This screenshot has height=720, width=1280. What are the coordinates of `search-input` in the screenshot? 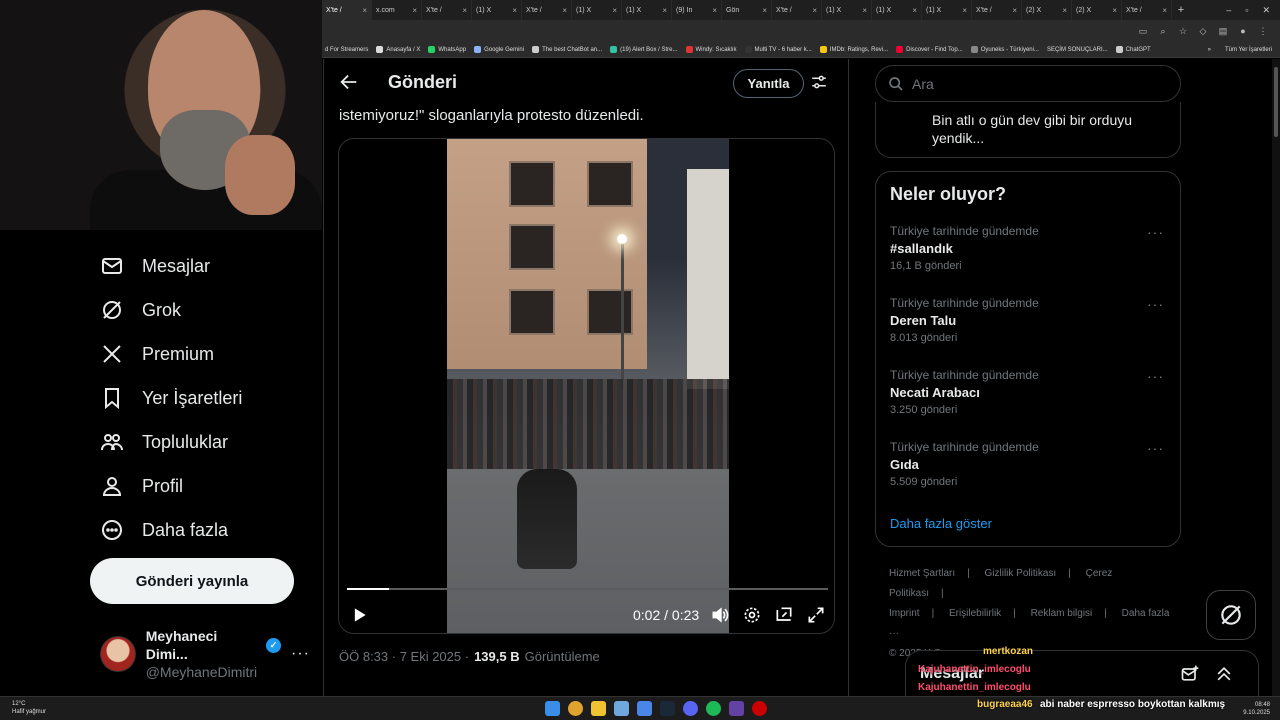 It's located at (1032, 83).